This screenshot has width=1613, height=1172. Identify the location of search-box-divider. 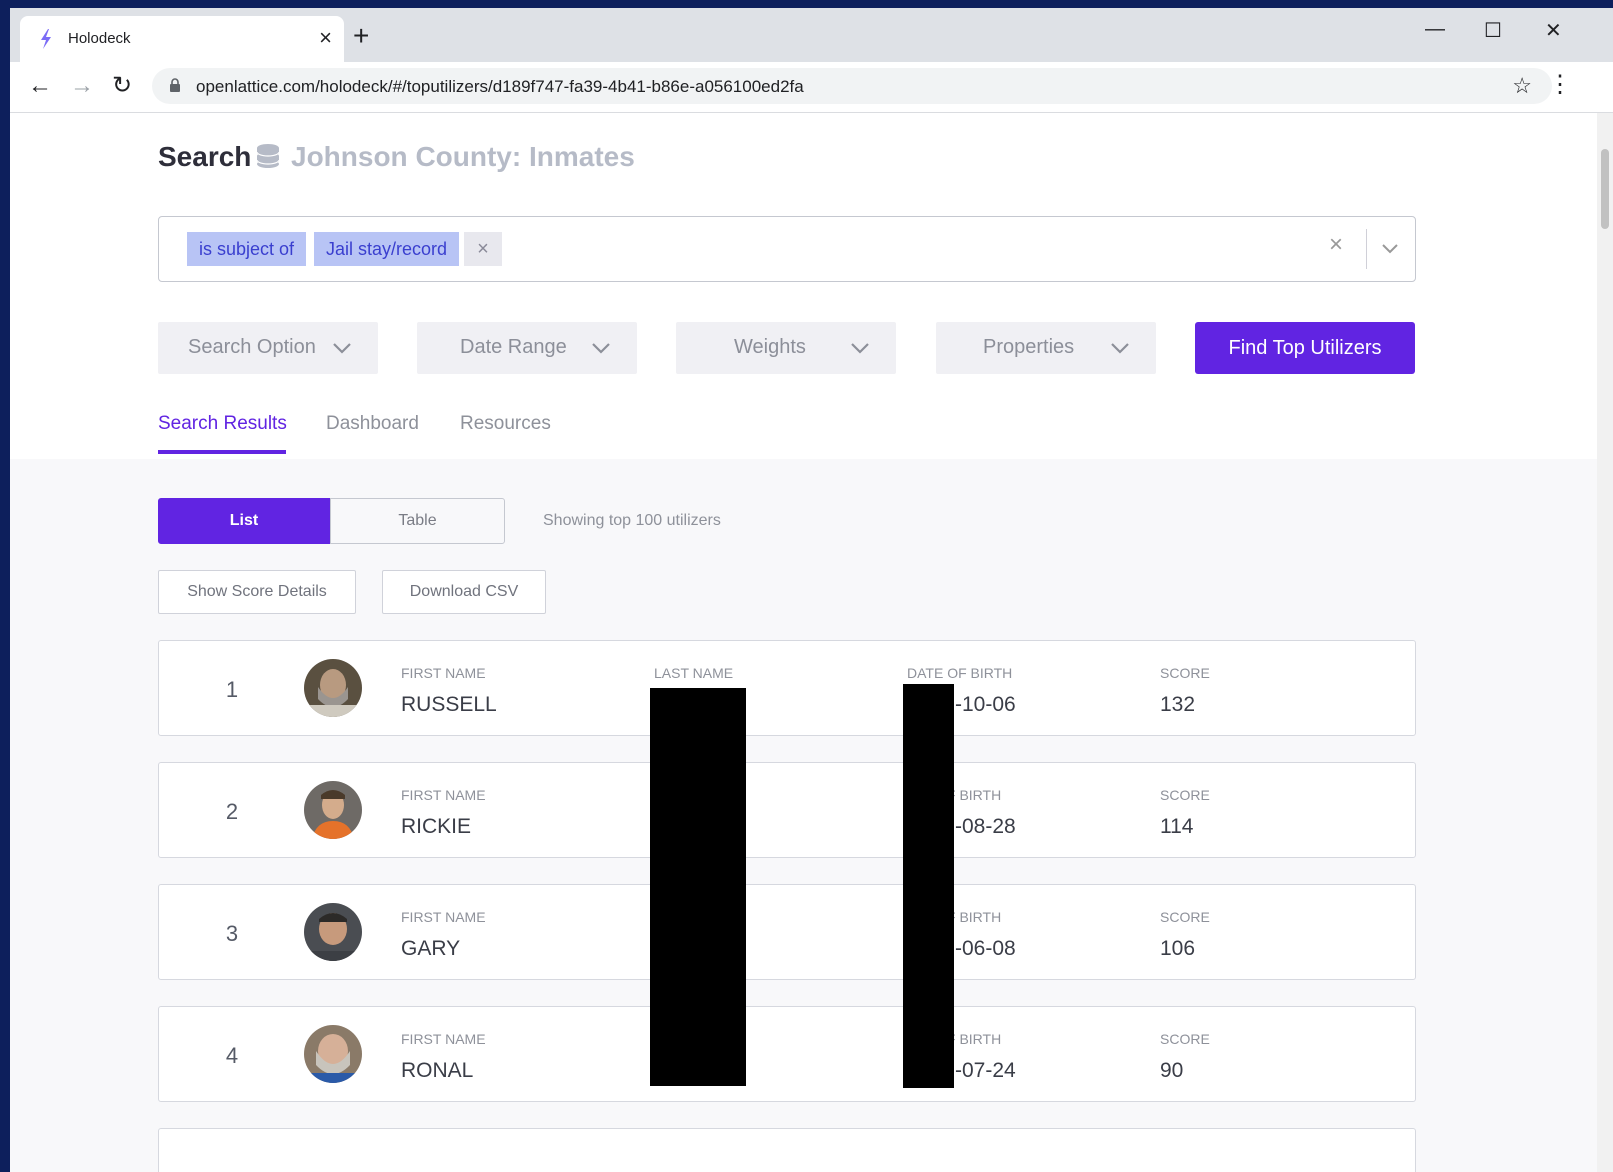
(1366, 249).